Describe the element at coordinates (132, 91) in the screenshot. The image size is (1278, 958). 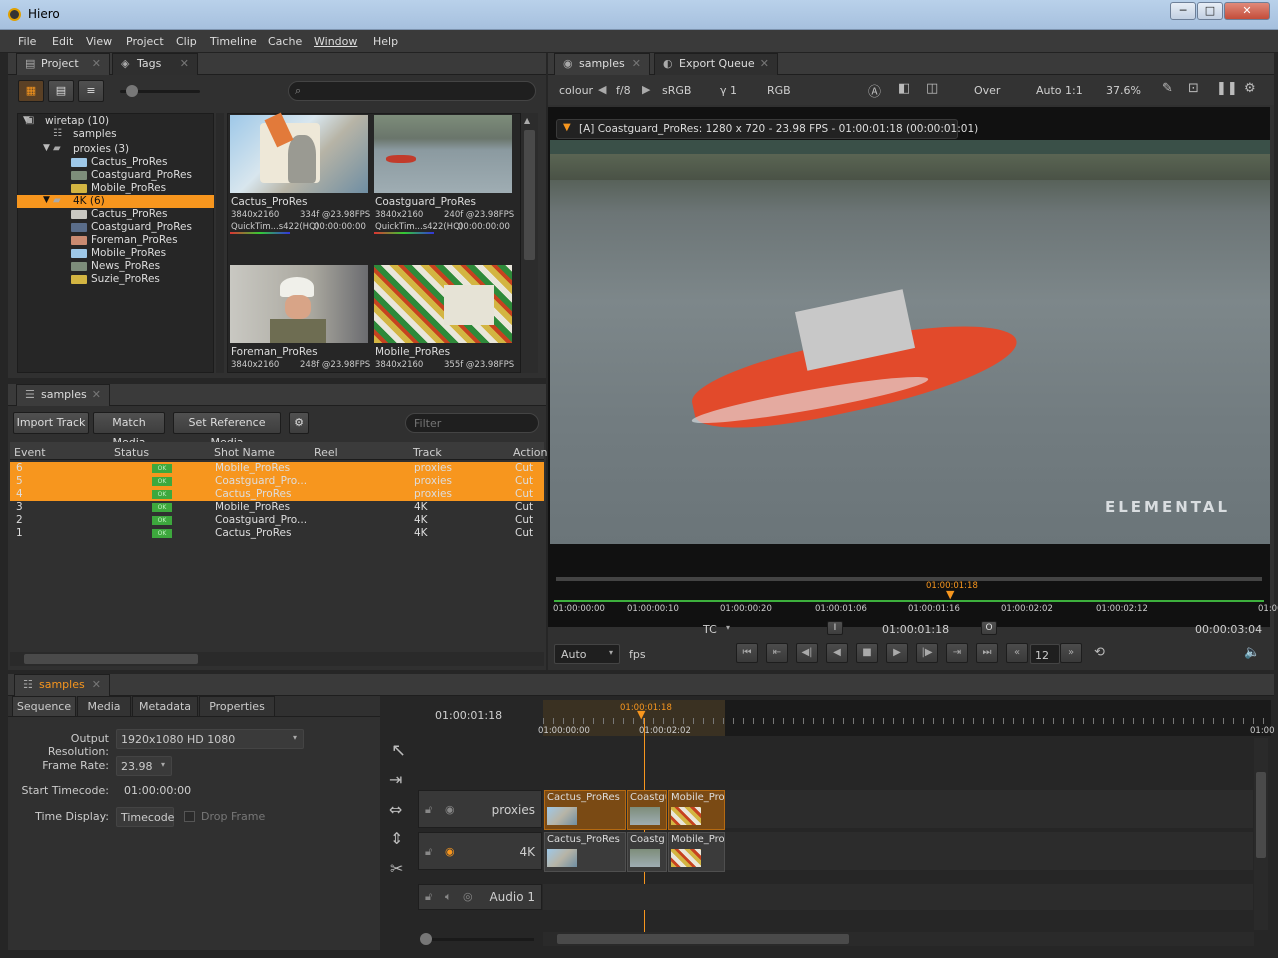
I see `slider-handle` at that location.